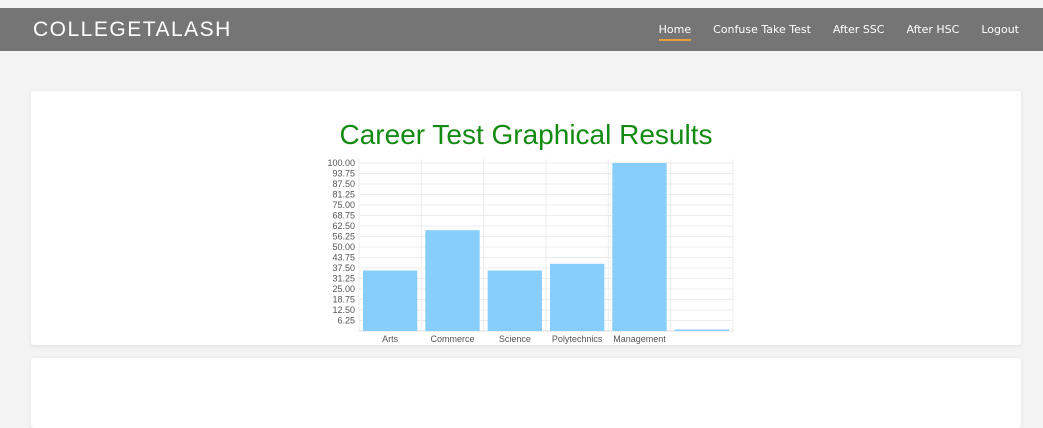 The height and width of the screenshot is (428, 1043). Describe the element at coordinates (343, 247) in the screenshot. I see `y-tick-label: 50.00` at that location.